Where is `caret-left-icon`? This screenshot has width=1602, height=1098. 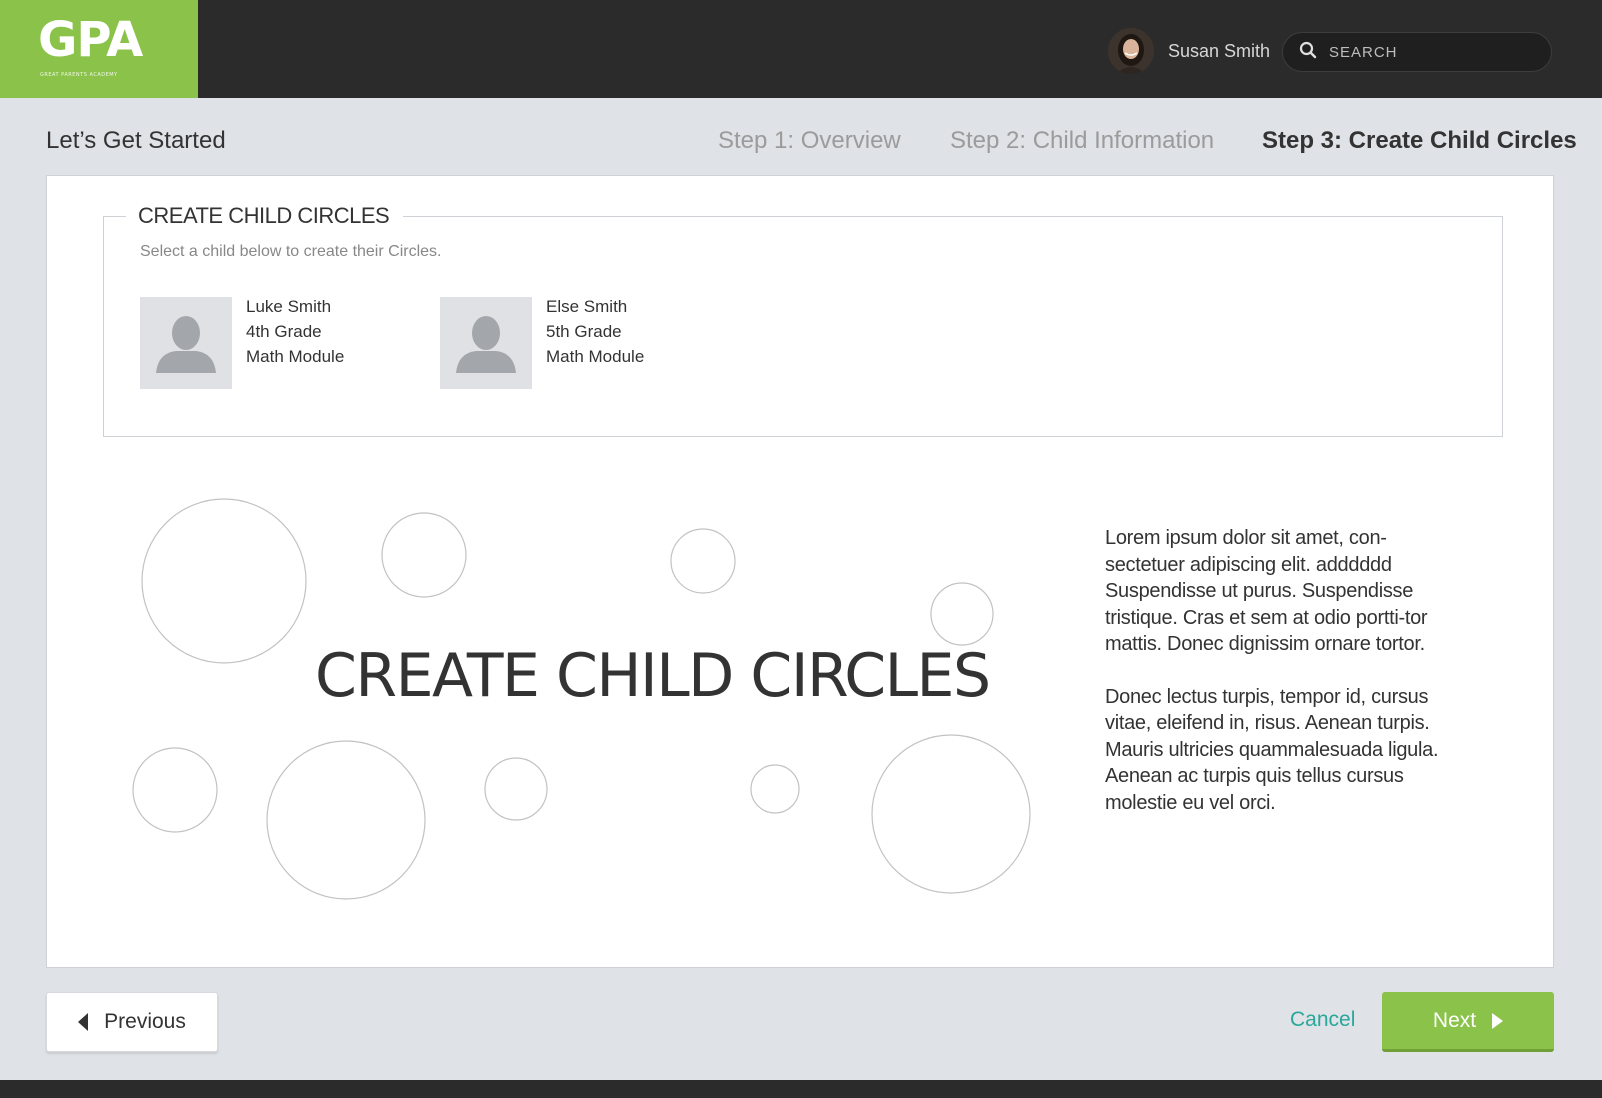 caret-left-icon is located at coordinates (83, 1022).